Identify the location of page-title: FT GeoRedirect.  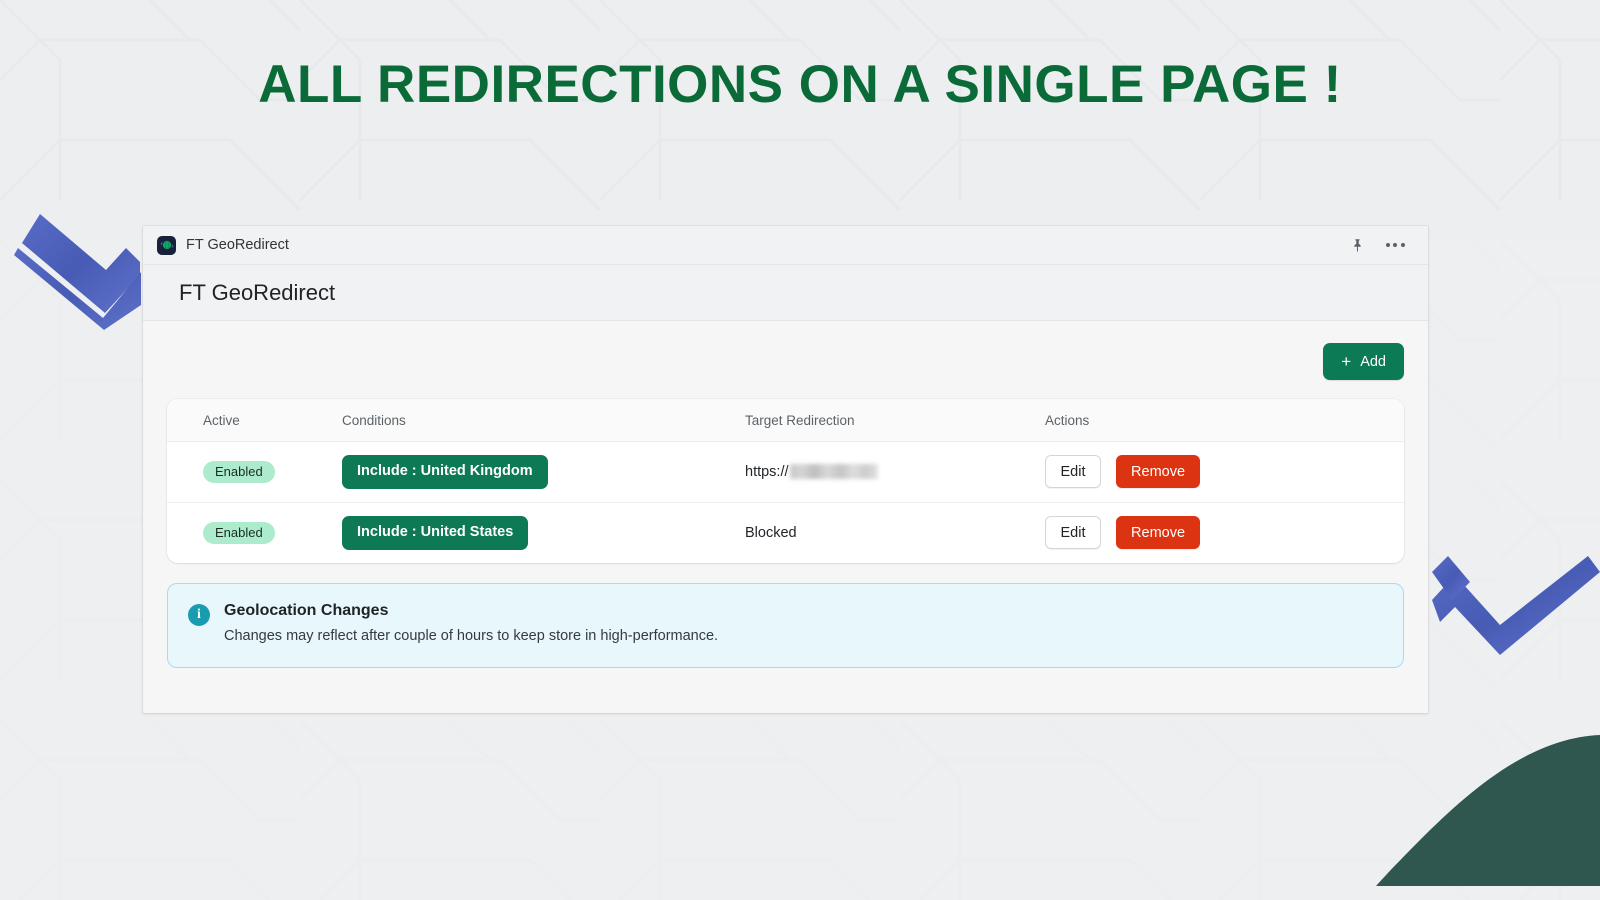
(257, 292).